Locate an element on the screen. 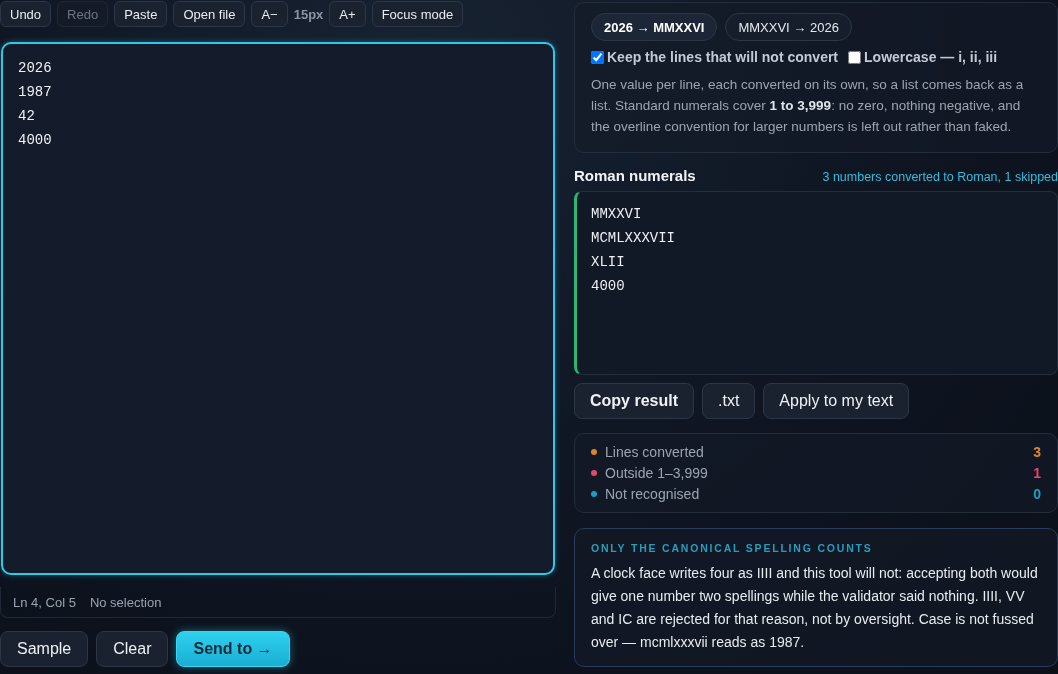 The image size is (1058, 674). mode-tab: MMXXVI → 2026 is located at coordinates (788, 27).